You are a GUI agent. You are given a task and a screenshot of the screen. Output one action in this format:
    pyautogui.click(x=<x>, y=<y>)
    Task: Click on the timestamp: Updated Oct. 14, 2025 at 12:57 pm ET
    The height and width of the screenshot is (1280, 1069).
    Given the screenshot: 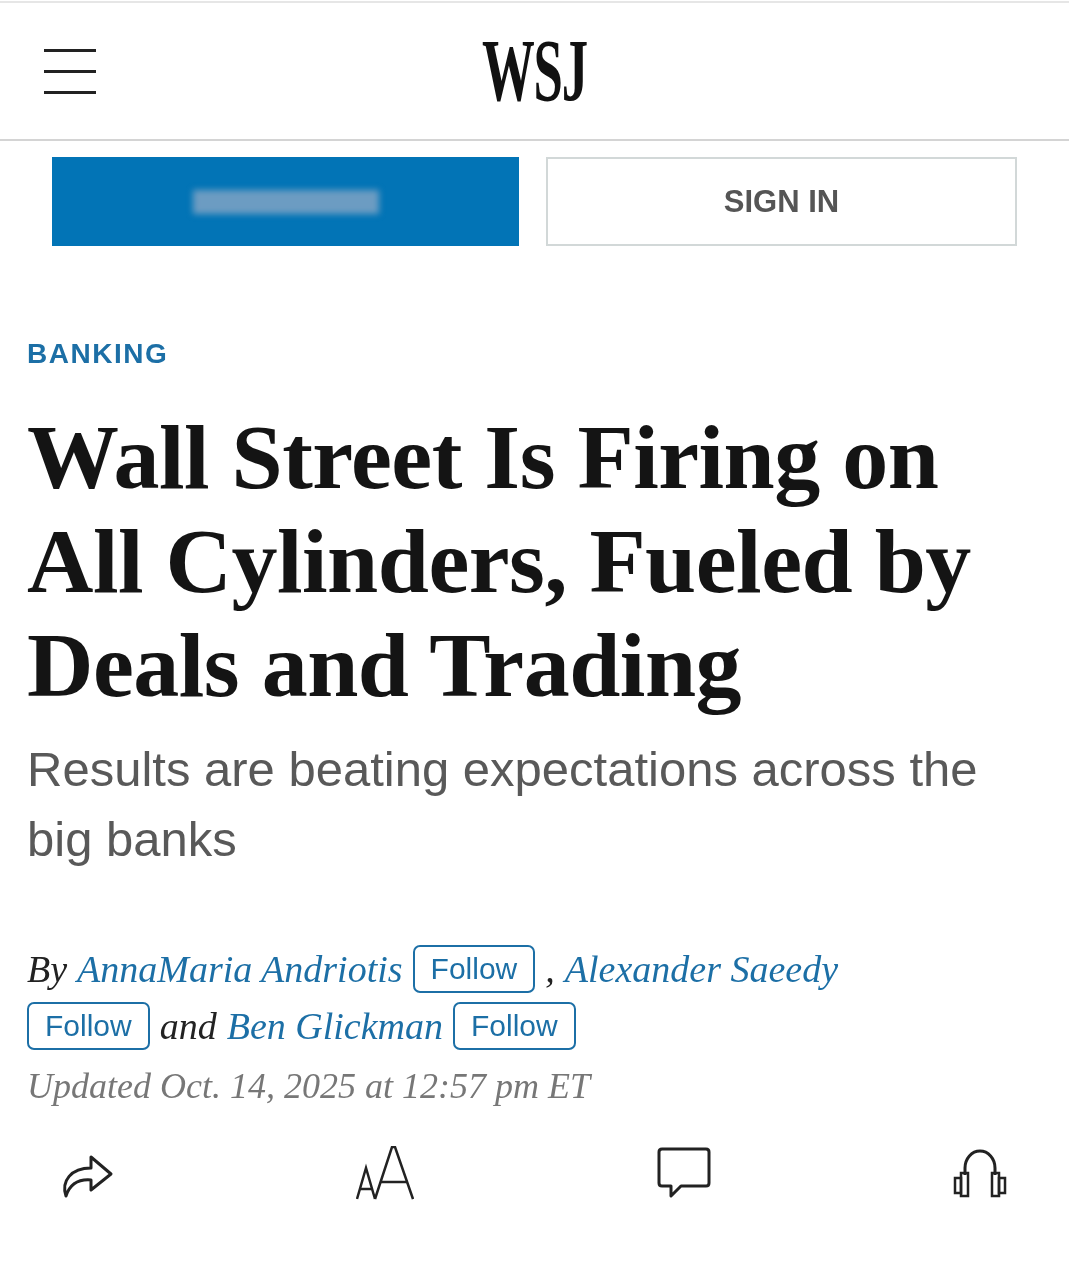 What is the action you would take?
    pyautogui.click(x=310, y=1086)
    